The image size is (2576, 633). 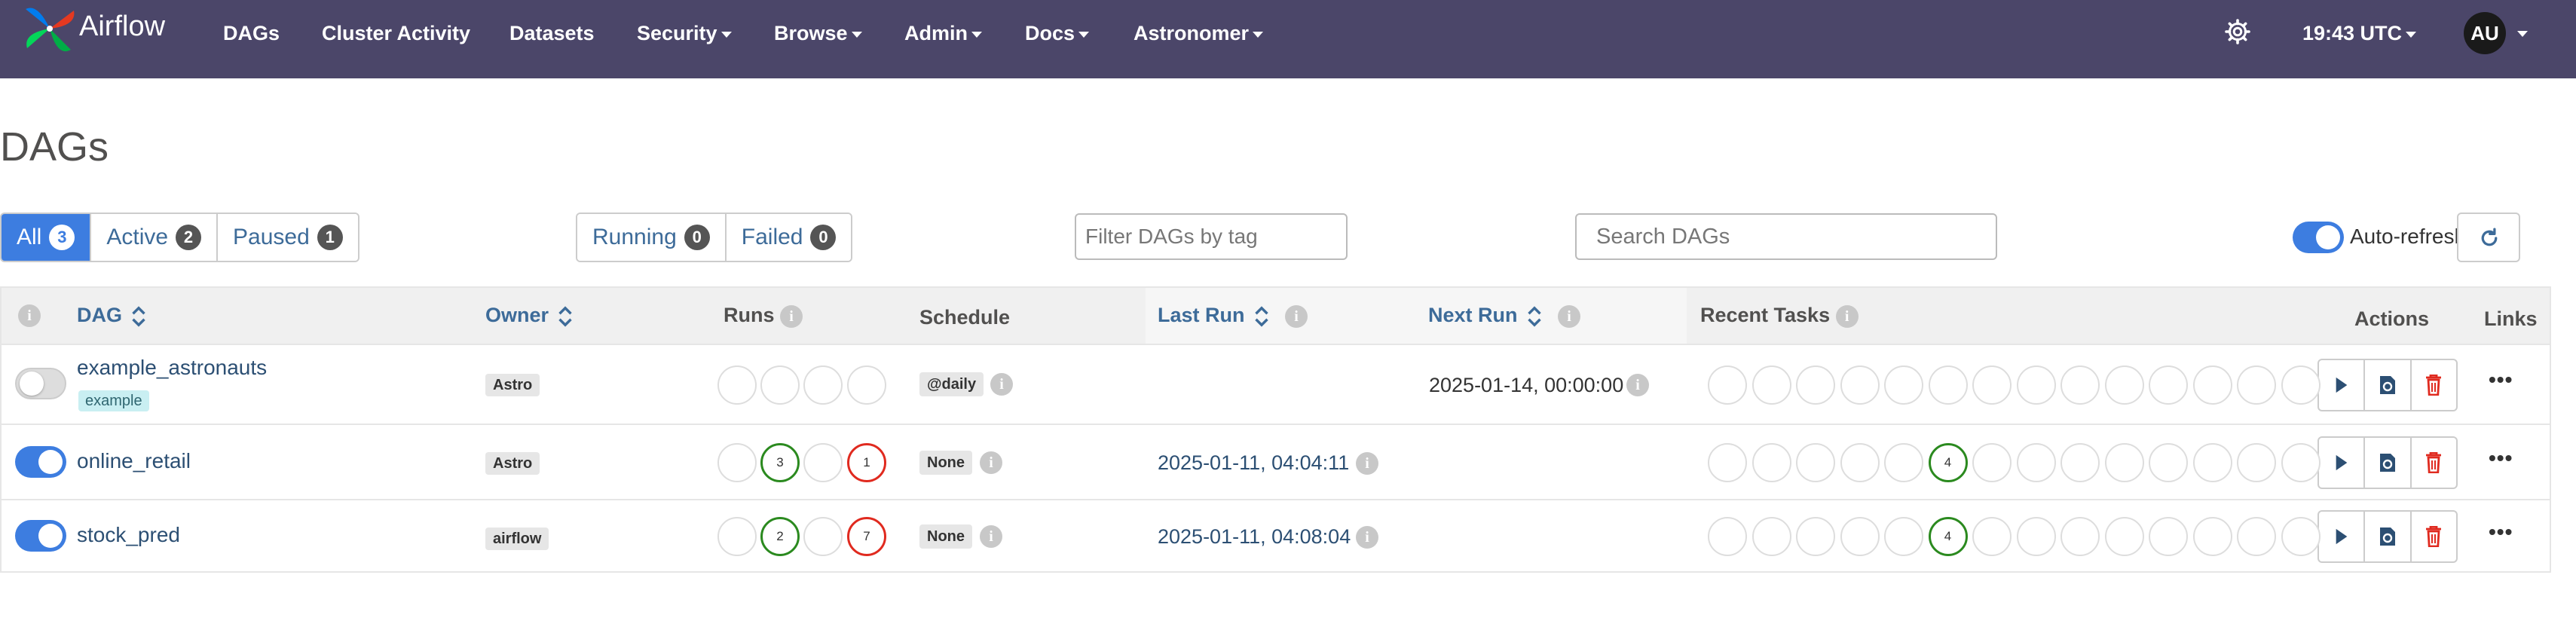 What do you see at coordinates (288, 237) in the screenshot?
I see `filter-paused-button: Paused 1` at bounding box center [288, 237].